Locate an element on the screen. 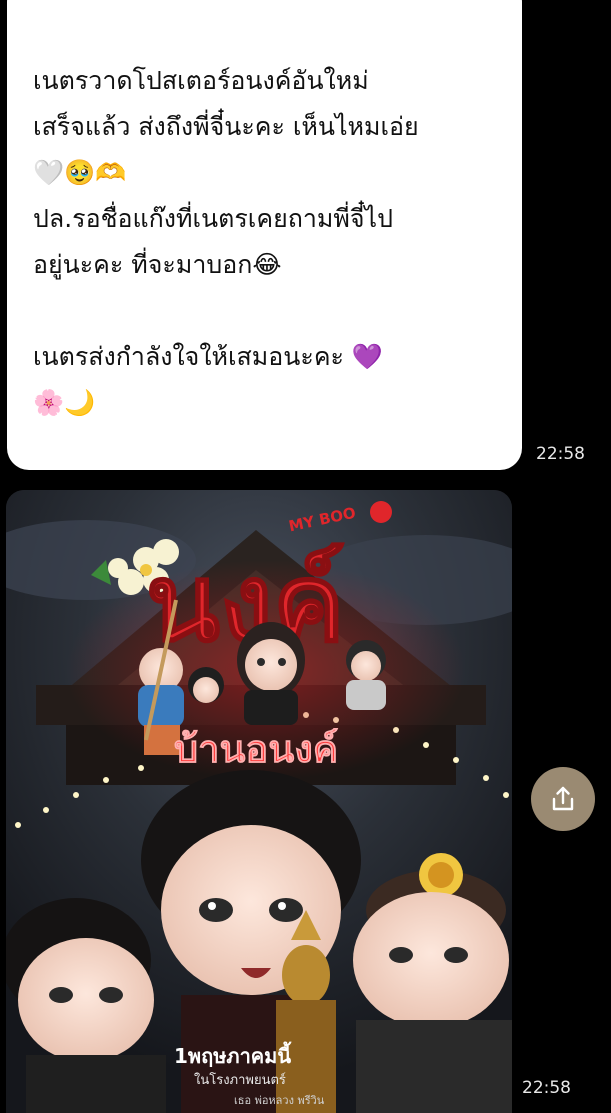  message-emoji-line: 🌸🌙 is located at coordinates (64, 402).